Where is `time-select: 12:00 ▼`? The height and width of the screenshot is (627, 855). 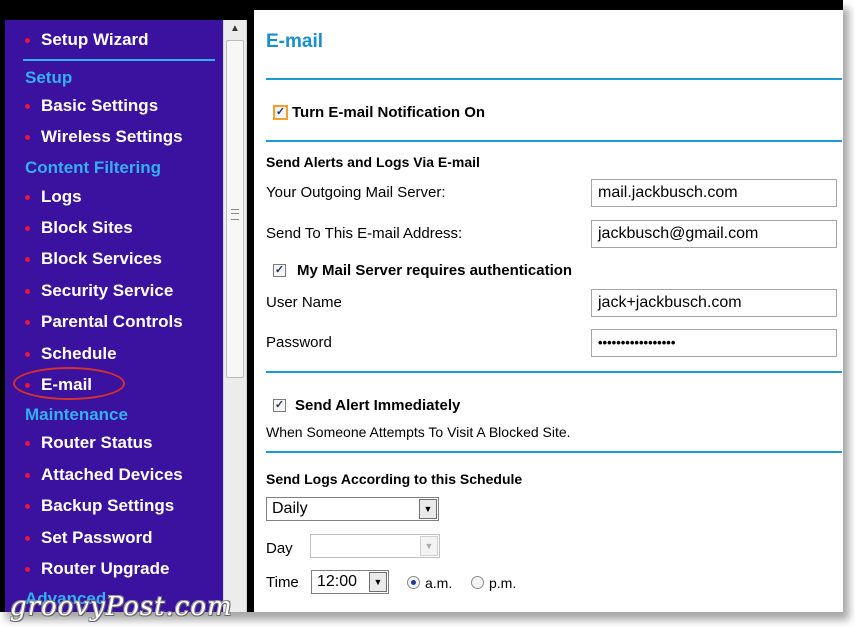
time-select: 12:00 ▼ is located at coordinates (350, 582).